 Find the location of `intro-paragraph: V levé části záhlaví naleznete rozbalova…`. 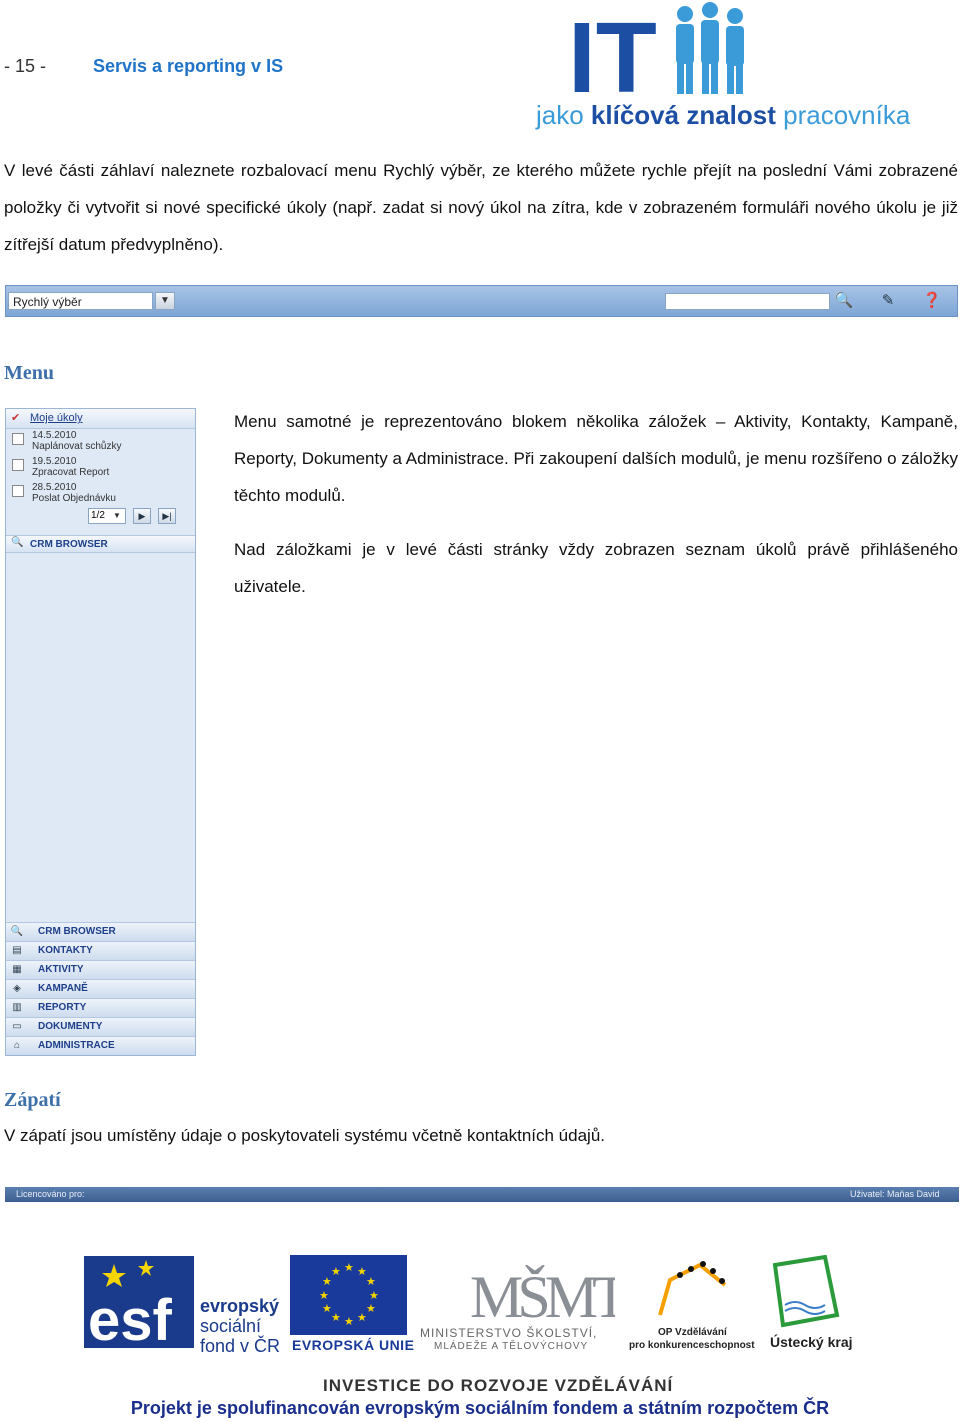

intro-paragraph: V levé části záhlaví naleznete rozbalova… is located at coordinates (481, 207).